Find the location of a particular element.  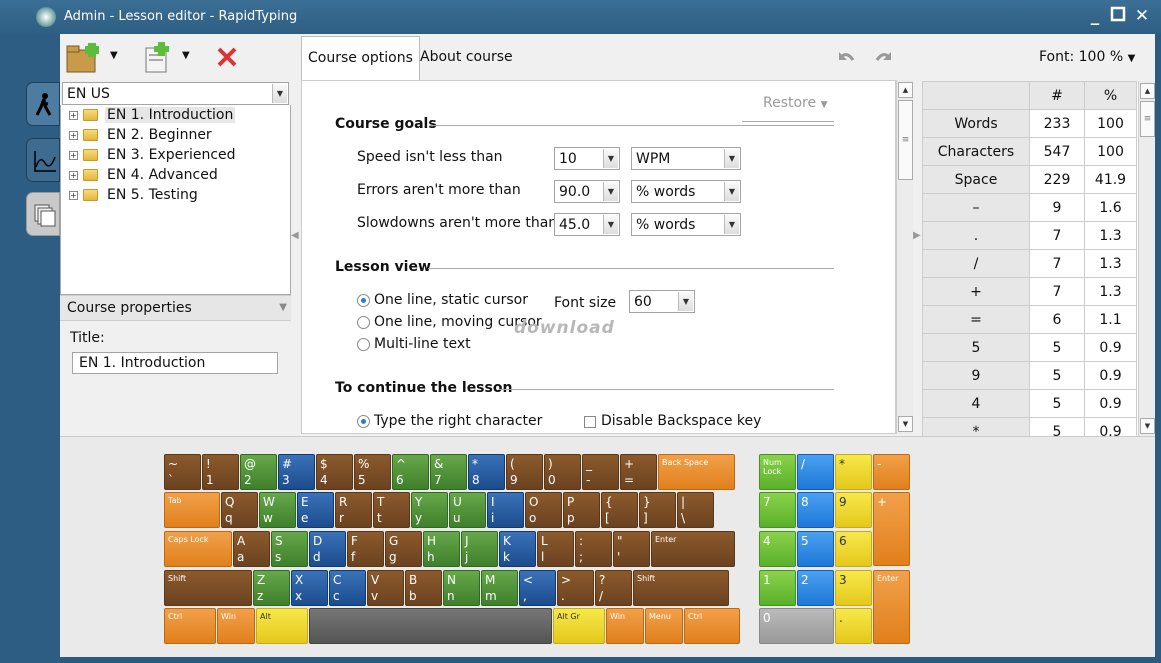

key: Bb is located at coordinates (423, 588).